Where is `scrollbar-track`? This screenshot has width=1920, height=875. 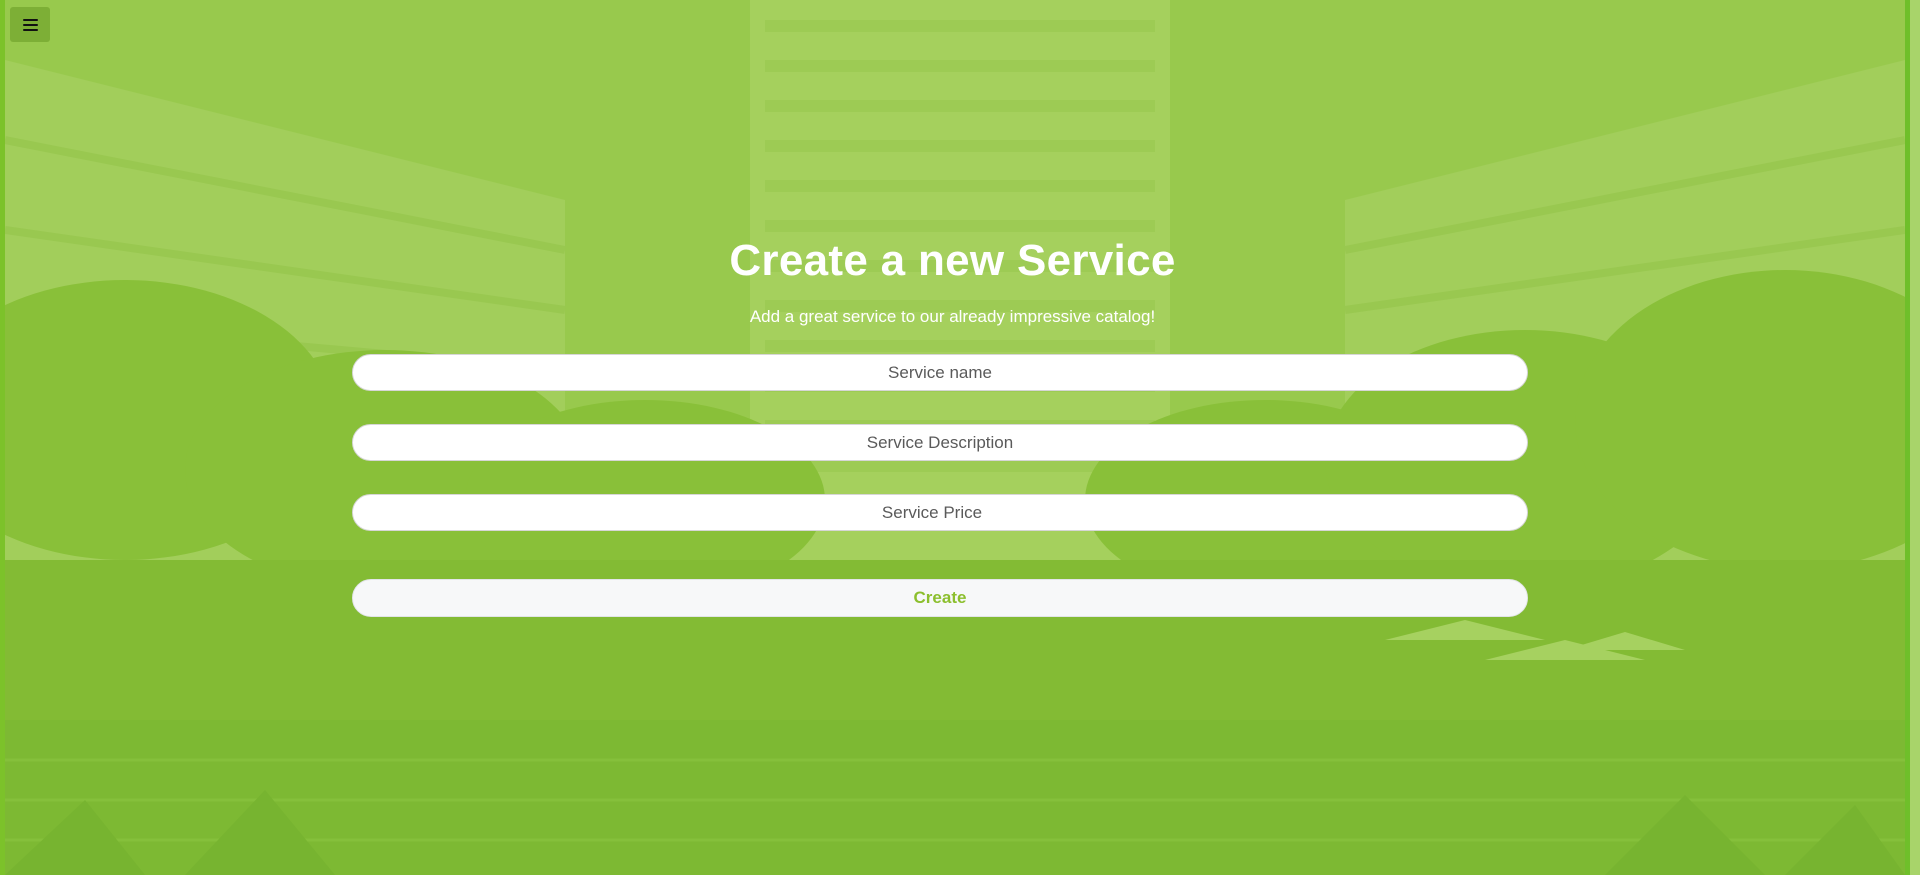
scrollbar-track is located at coordinates (1907, 437).